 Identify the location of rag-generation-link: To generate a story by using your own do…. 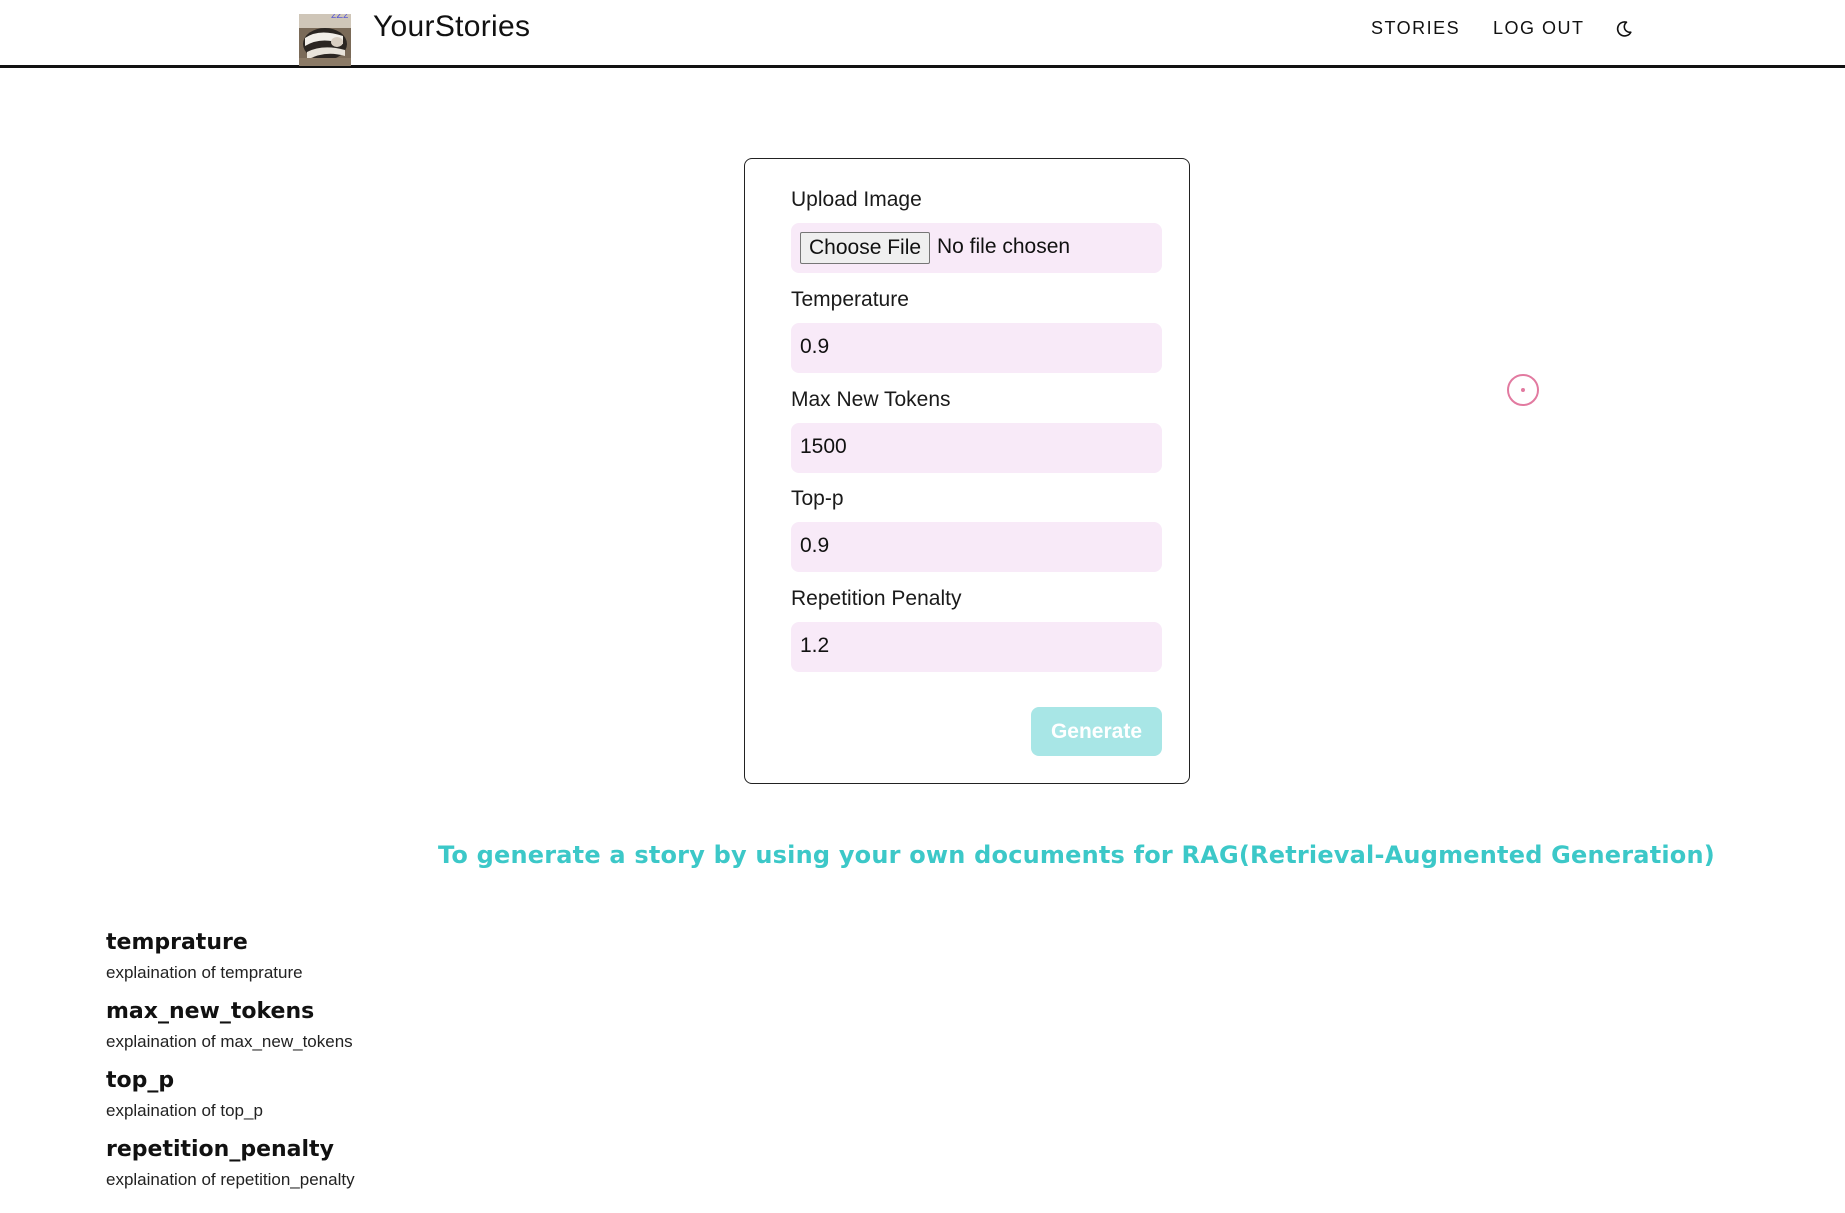
(1076, 855).